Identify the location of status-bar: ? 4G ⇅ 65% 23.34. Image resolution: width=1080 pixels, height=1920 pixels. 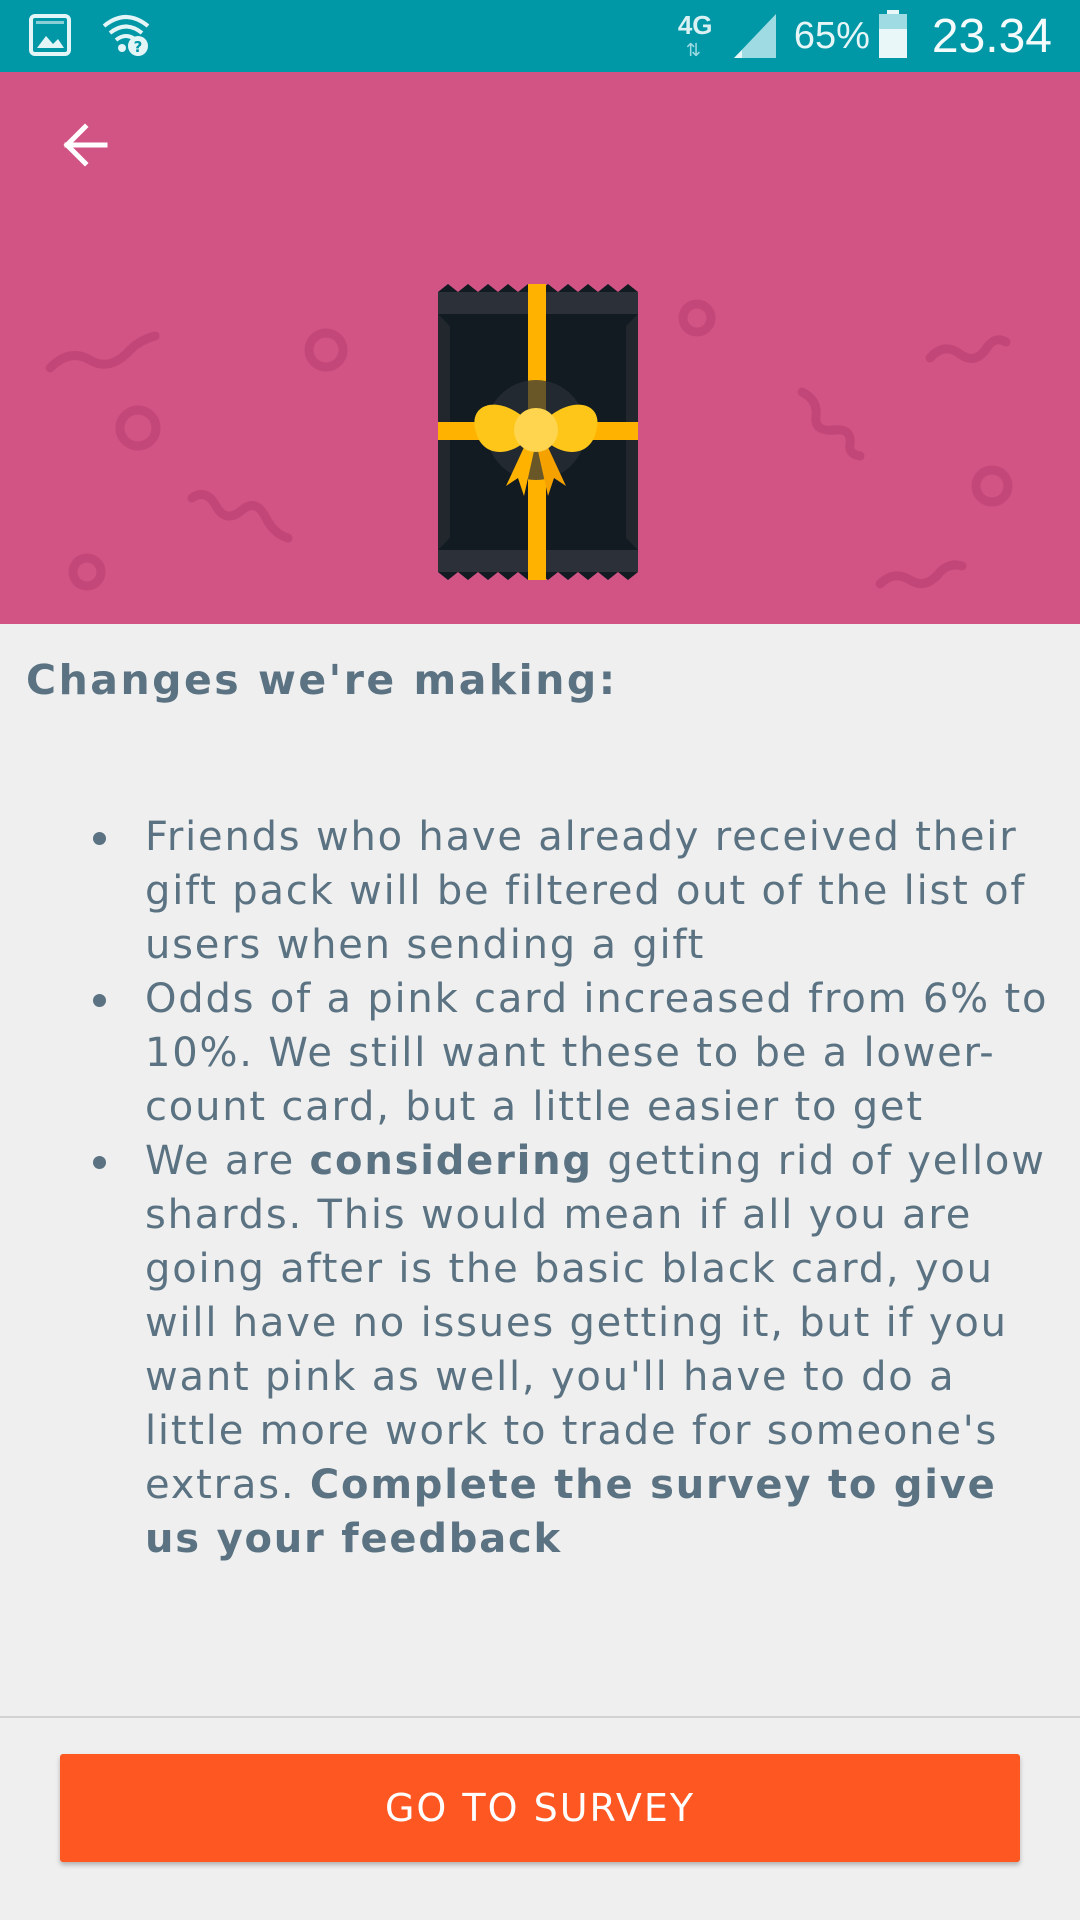
(540, 36).